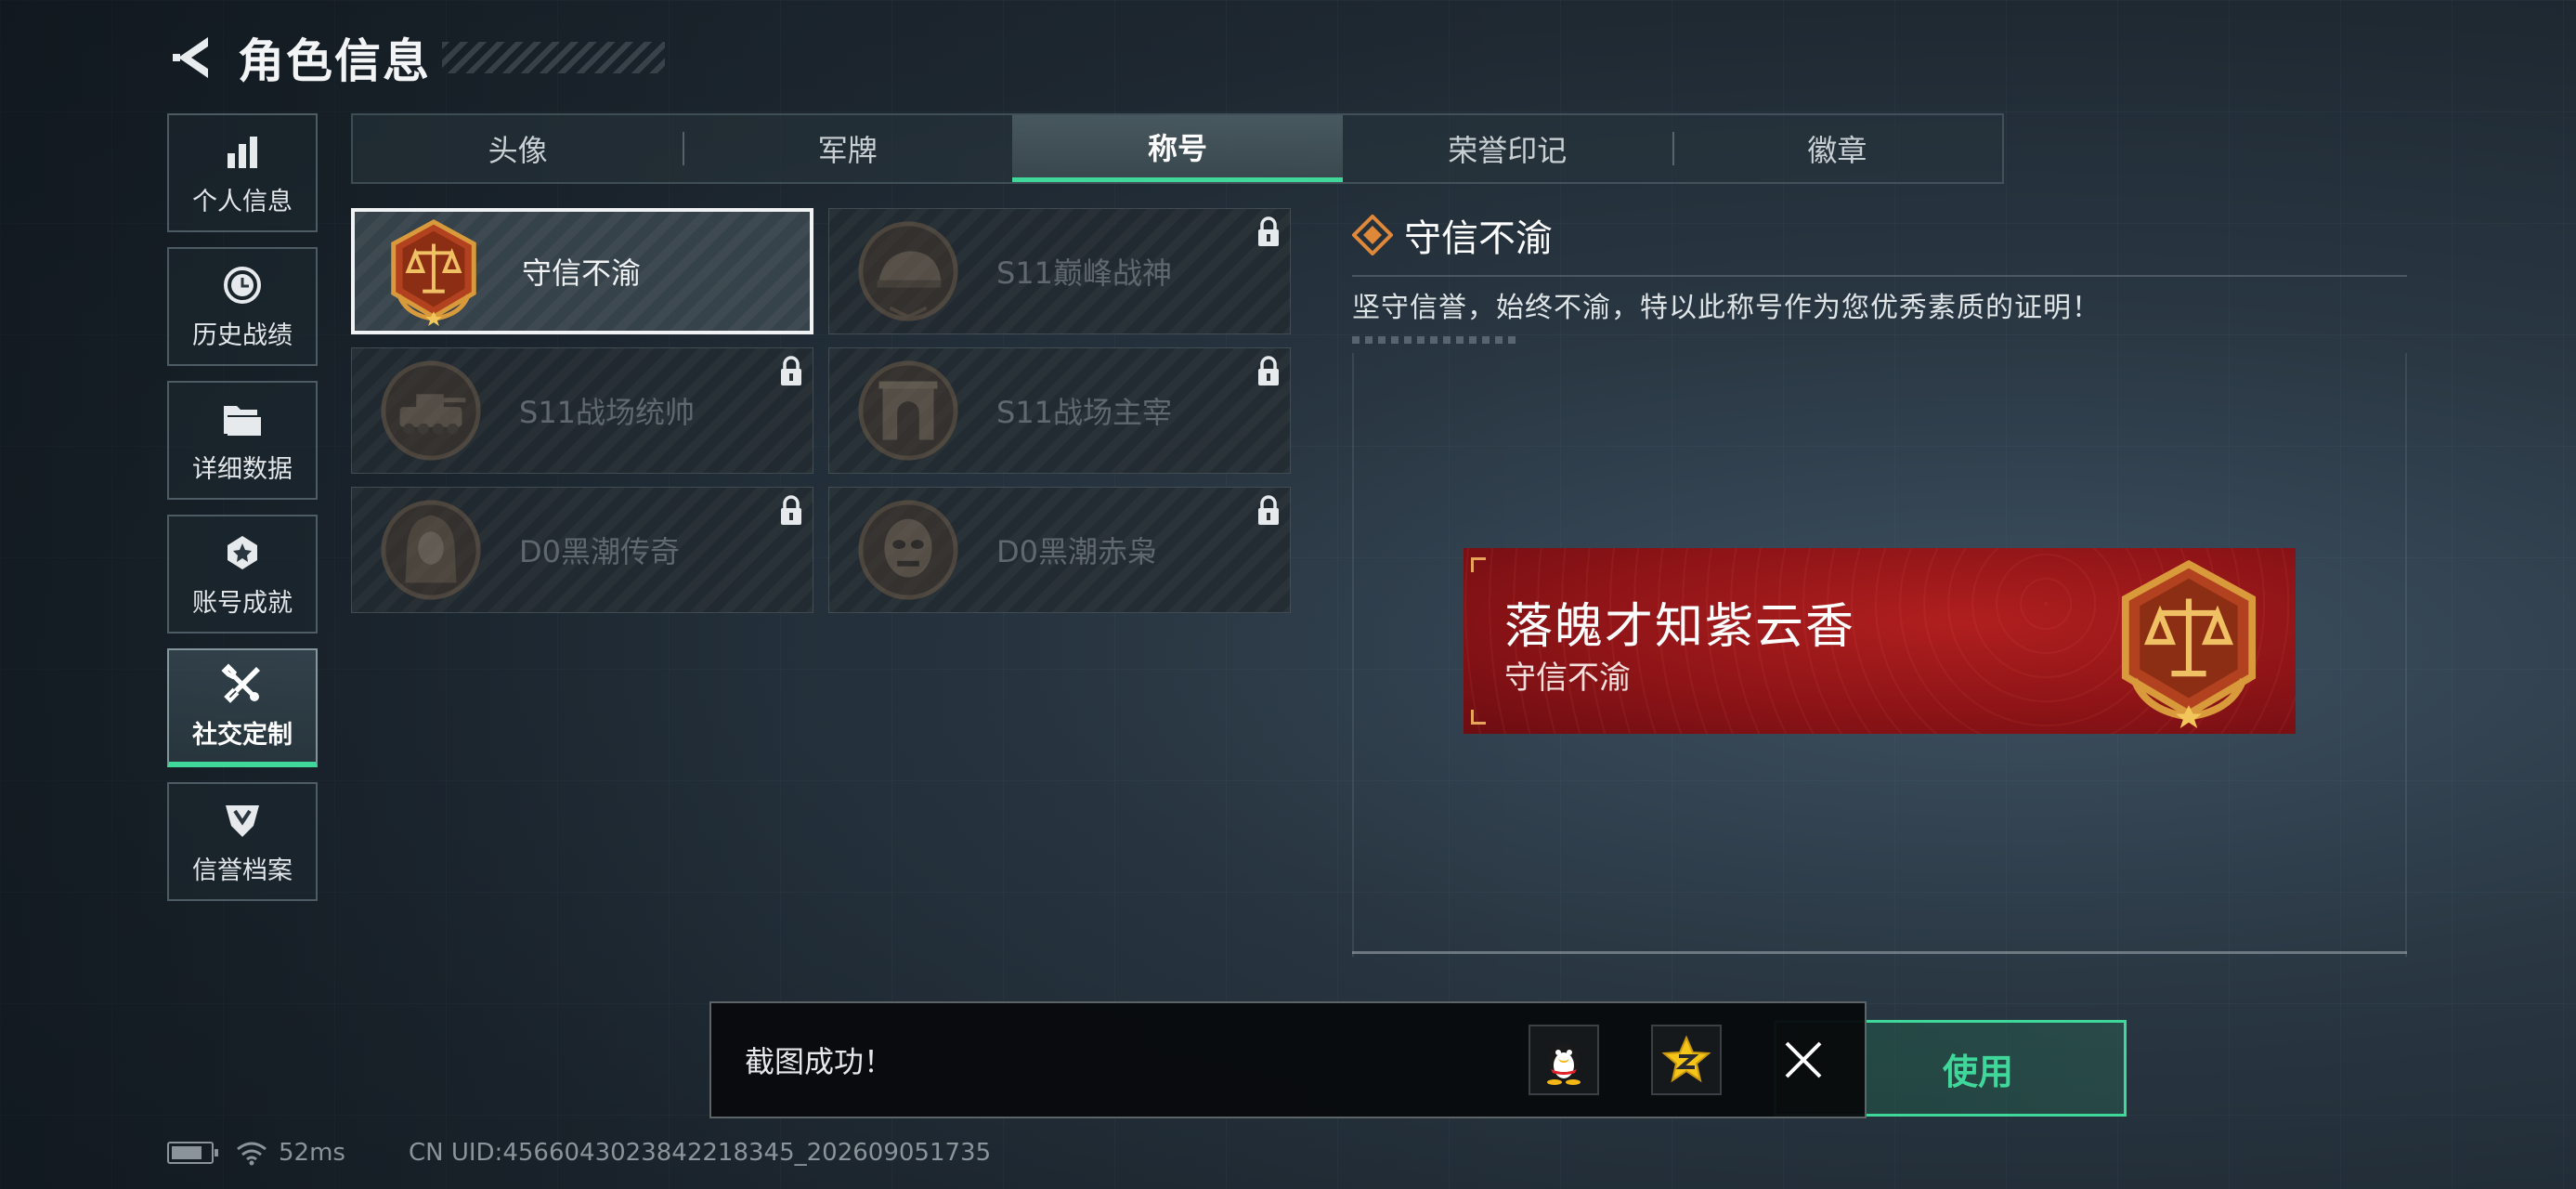  I want to click on masked-face-medal-icon, so click(908, 550).